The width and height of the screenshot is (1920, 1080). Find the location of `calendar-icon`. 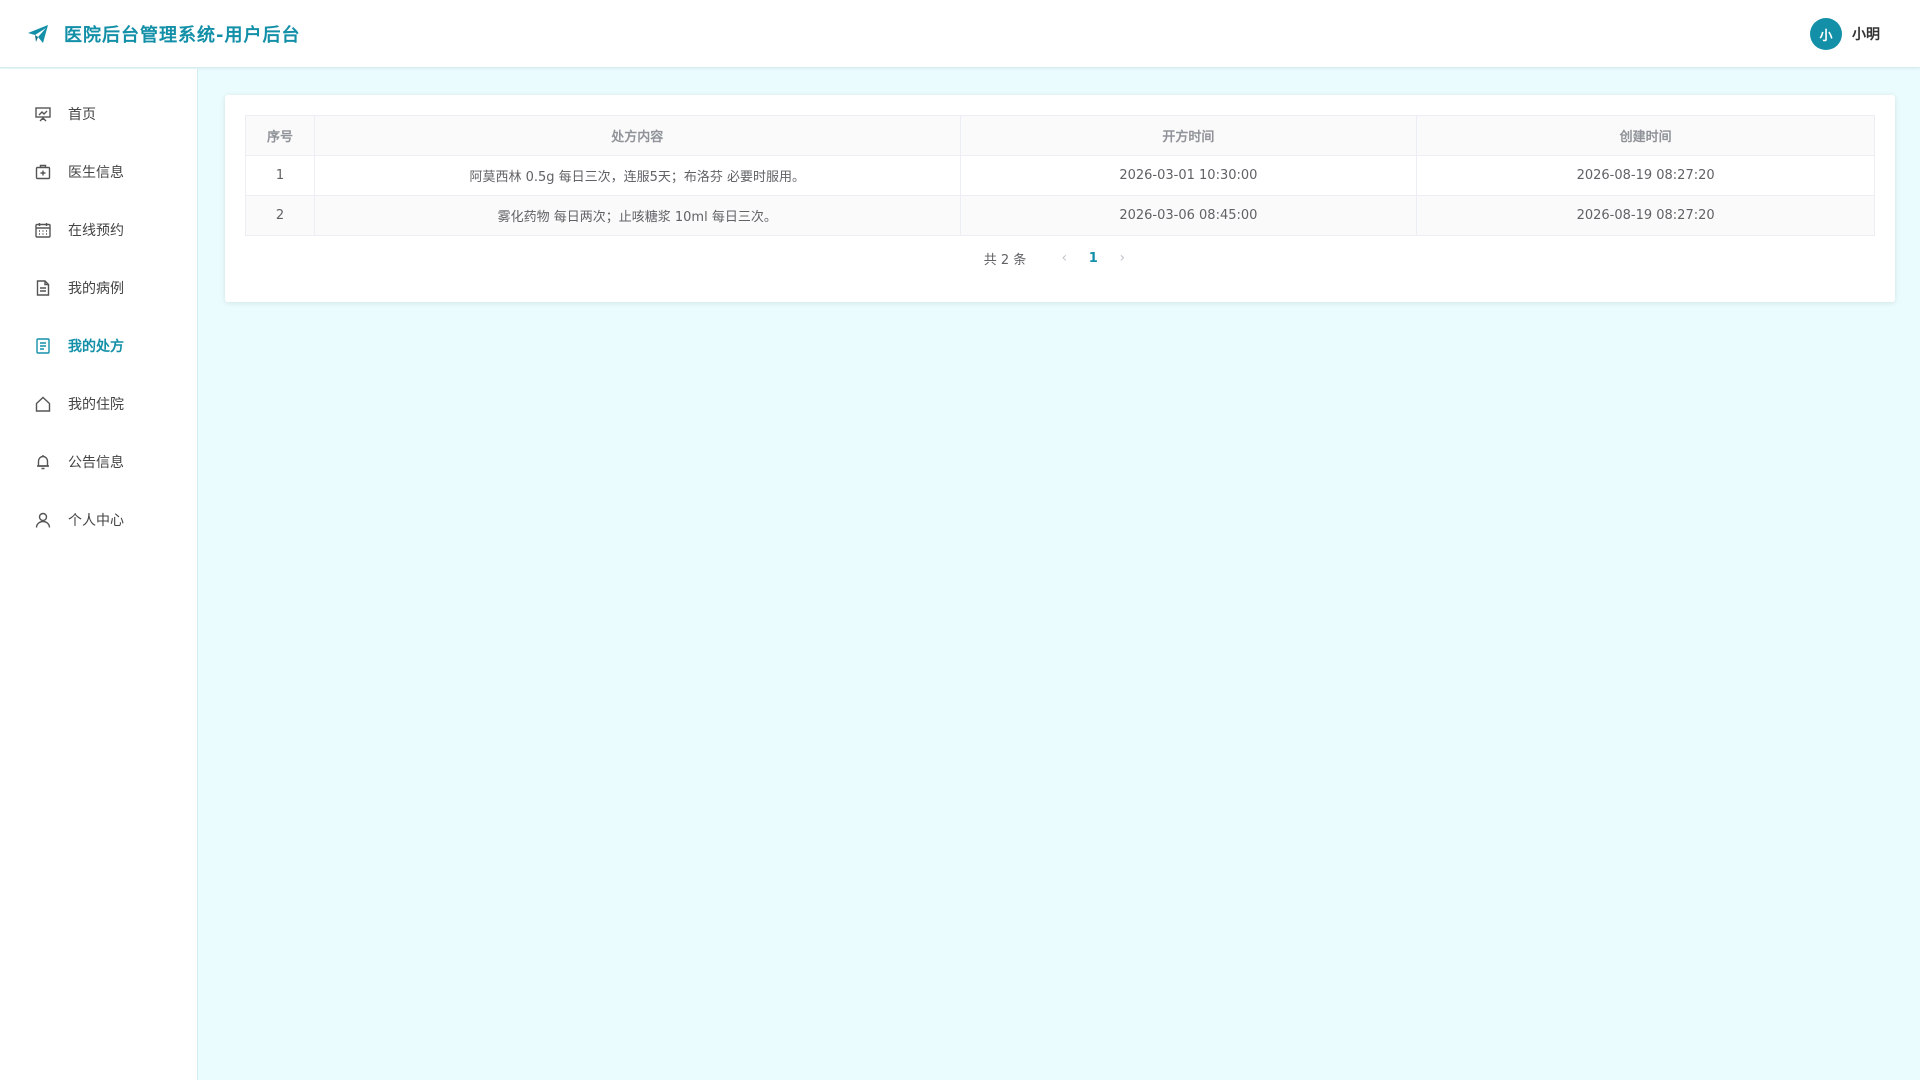

calendar-icon is located at coordinates (43, 230).